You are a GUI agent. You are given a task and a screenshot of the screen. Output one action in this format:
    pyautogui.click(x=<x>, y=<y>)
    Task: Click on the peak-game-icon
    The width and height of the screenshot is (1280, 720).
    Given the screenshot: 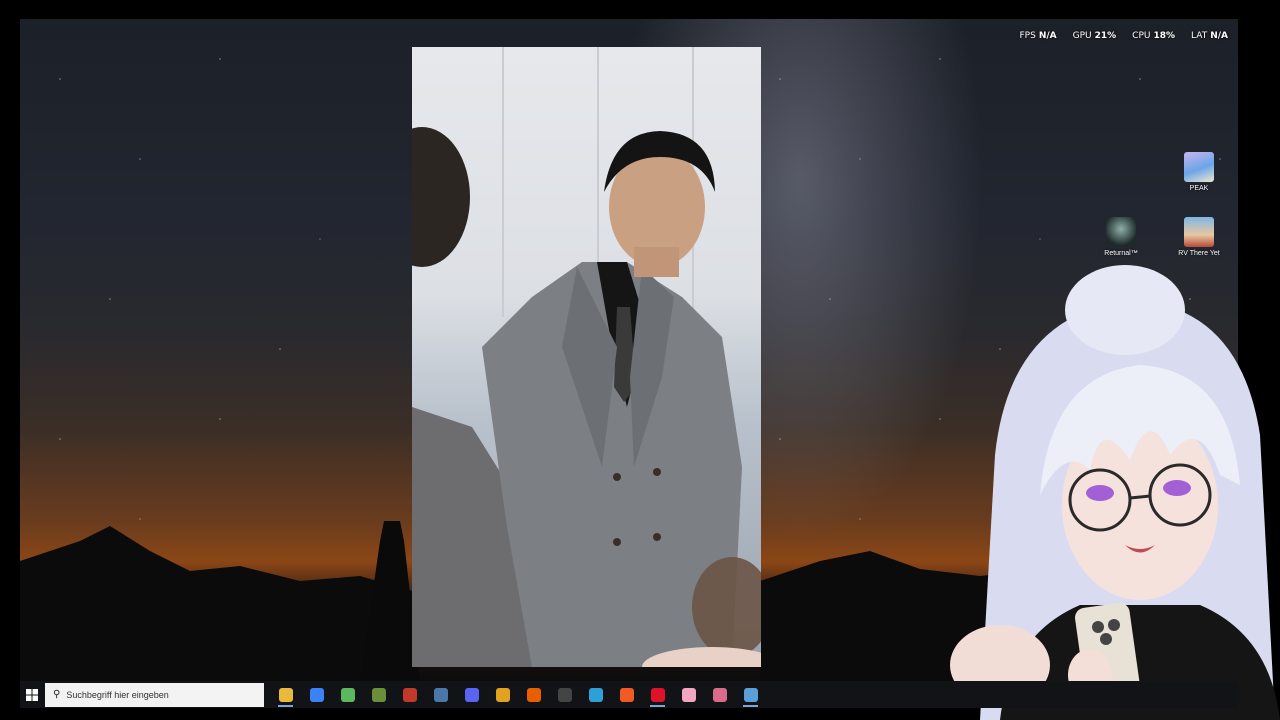 What is the action you would take?
    pyautogui.click(x=1199, y=167)
    